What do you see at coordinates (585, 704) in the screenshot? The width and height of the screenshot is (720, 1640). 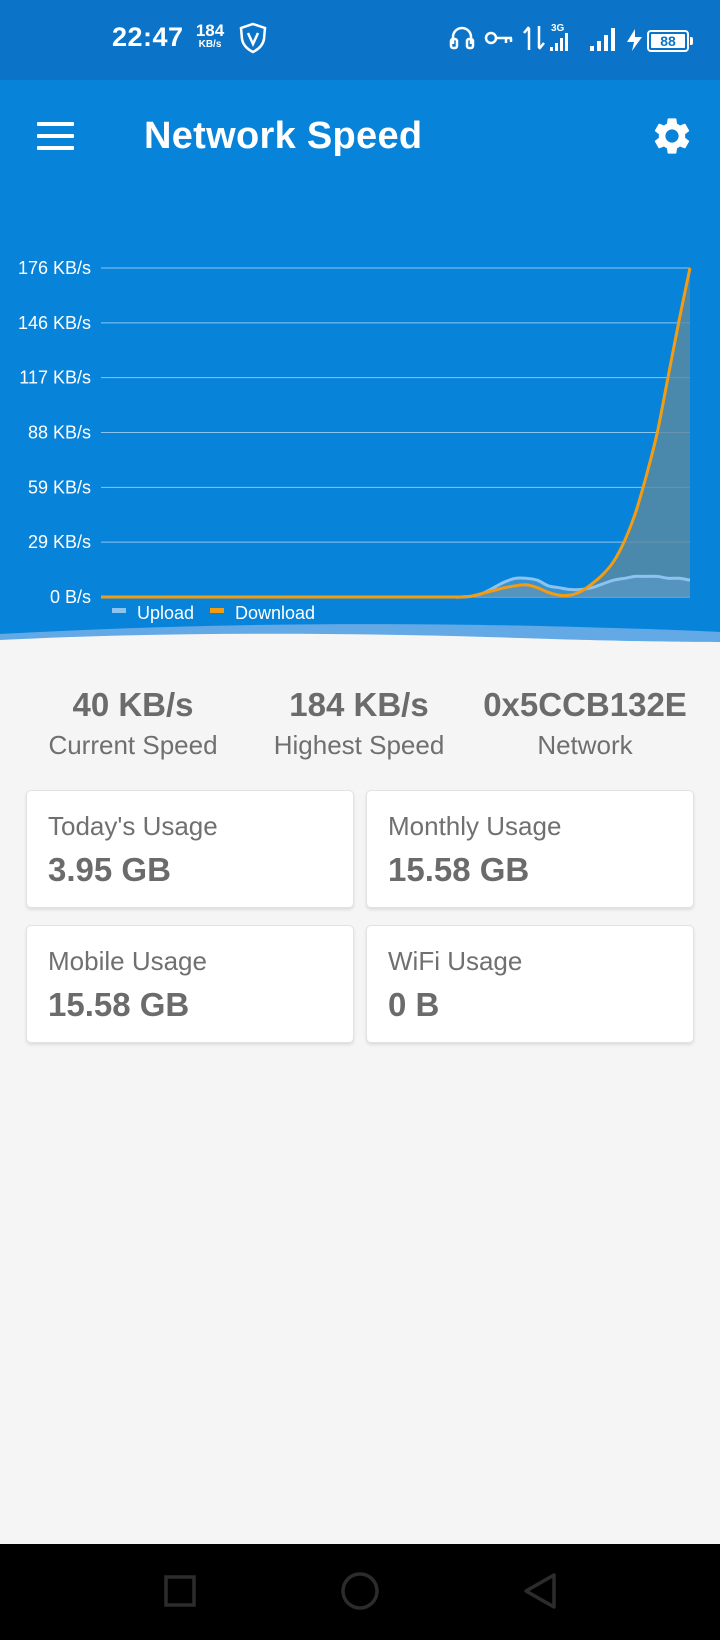 I see `network-value: 0x5CCB132E` at bounding box center [585, 704].